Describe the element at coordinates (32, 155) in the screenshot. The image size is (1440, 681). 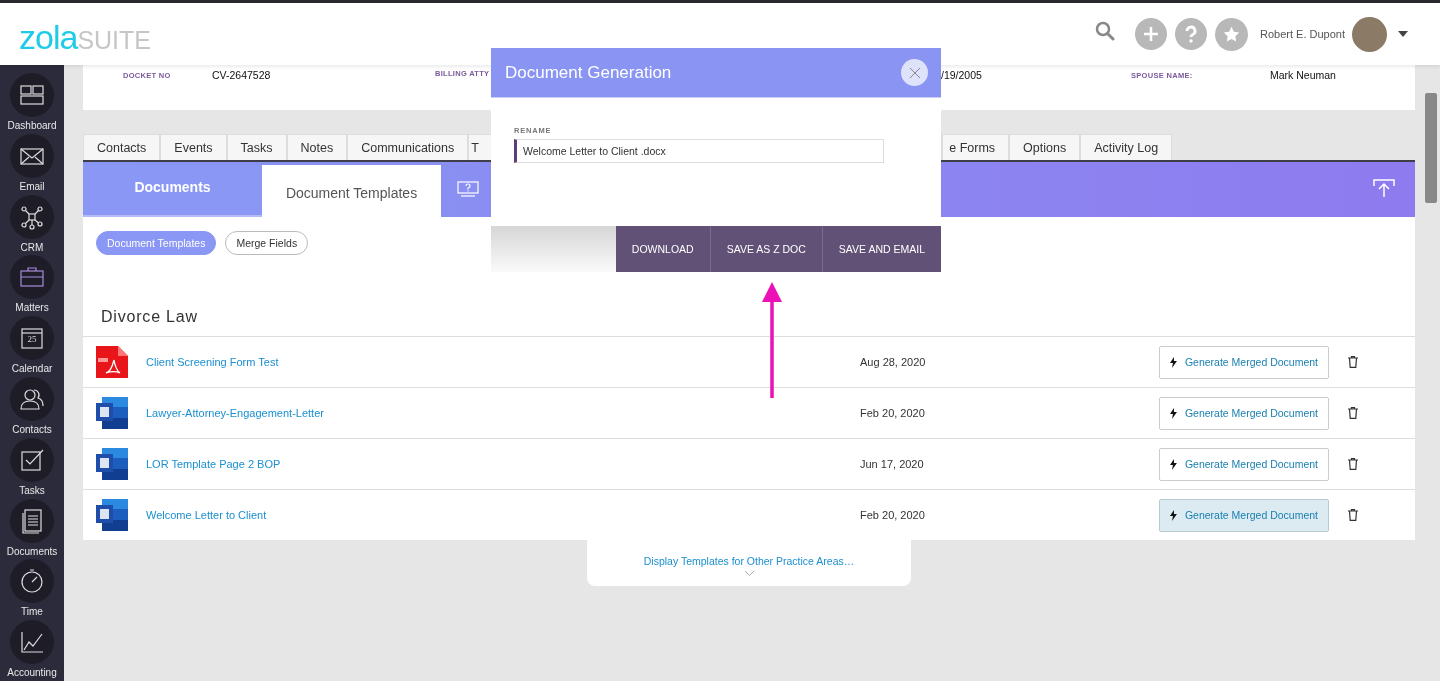
I see `email-nav-icon` at that location.